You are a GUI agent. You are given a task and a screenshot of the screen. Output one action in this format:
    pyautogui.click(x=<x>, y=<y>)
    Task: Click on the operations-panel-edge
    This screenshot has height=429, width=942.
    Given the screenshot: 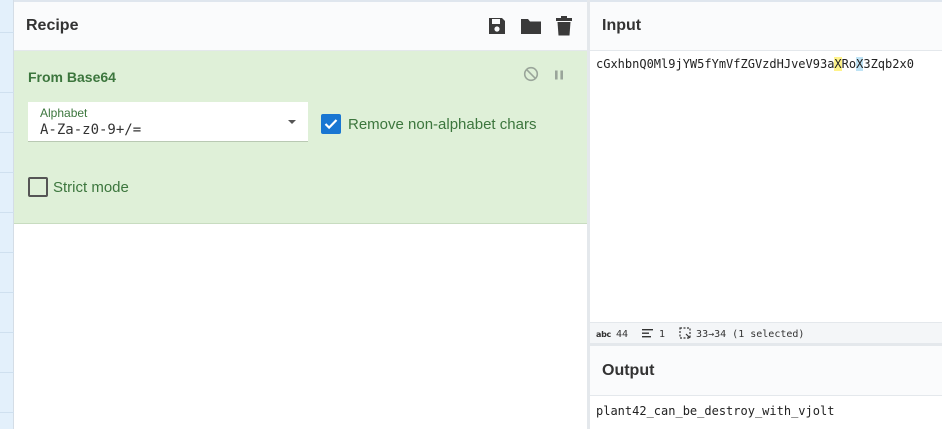 What is the action you would take?
    pyautogui.click(x=7, y=214)
    